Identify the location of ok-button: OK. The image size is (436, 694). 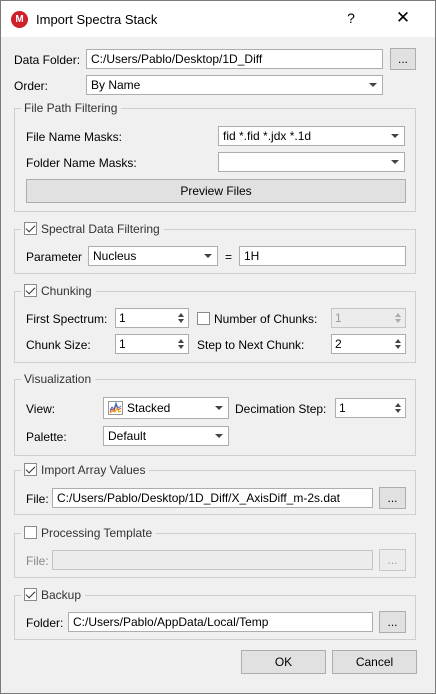
(283, 662).